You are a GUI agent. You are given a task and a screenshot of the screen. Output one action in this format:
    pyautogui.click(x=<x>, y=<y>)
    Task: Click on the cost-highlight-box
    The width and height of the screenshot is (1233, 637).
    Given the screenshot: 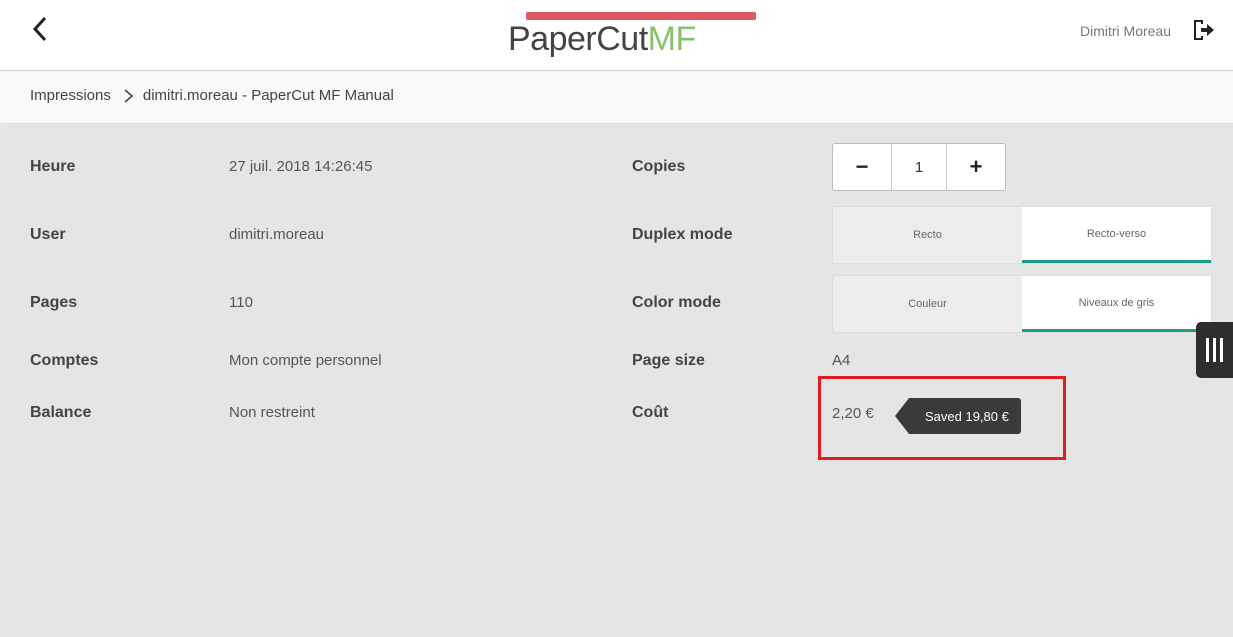 What is the action you would take?
    pyautogui.click(x=942, y=418)
    